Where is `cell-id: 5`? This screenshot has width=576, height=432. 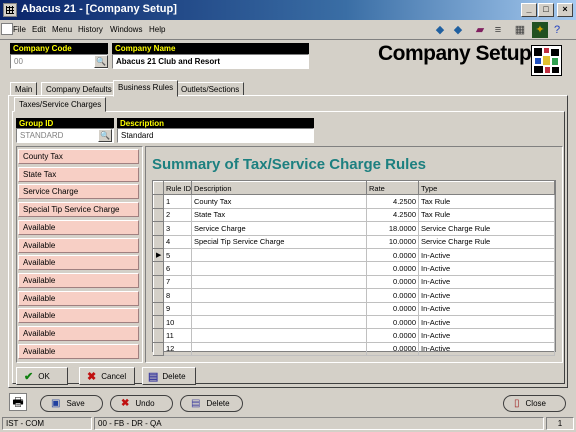
cell-id: 5 is located at coordinates (177, 255).